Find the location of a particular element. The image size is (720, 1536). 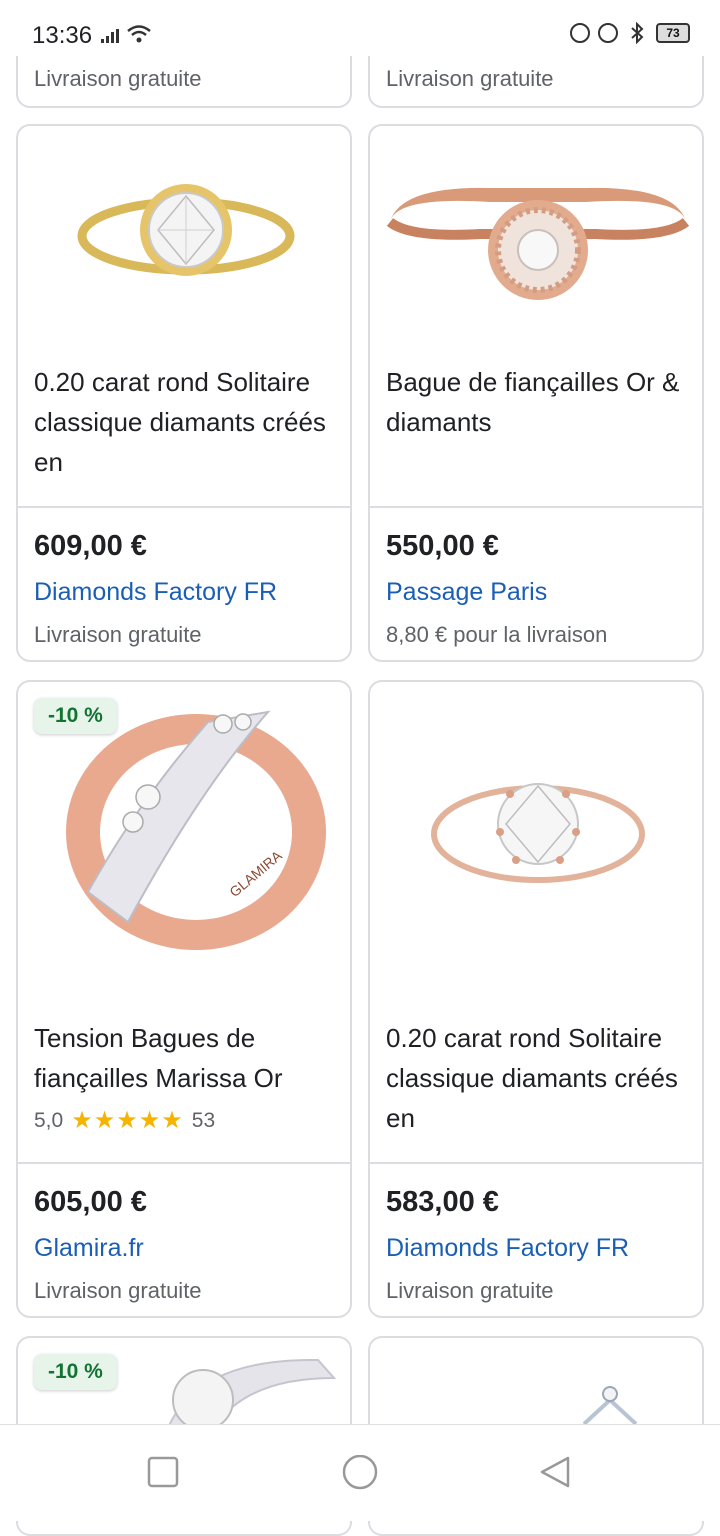

navigation-bar is located at coordinates (360, 1472).